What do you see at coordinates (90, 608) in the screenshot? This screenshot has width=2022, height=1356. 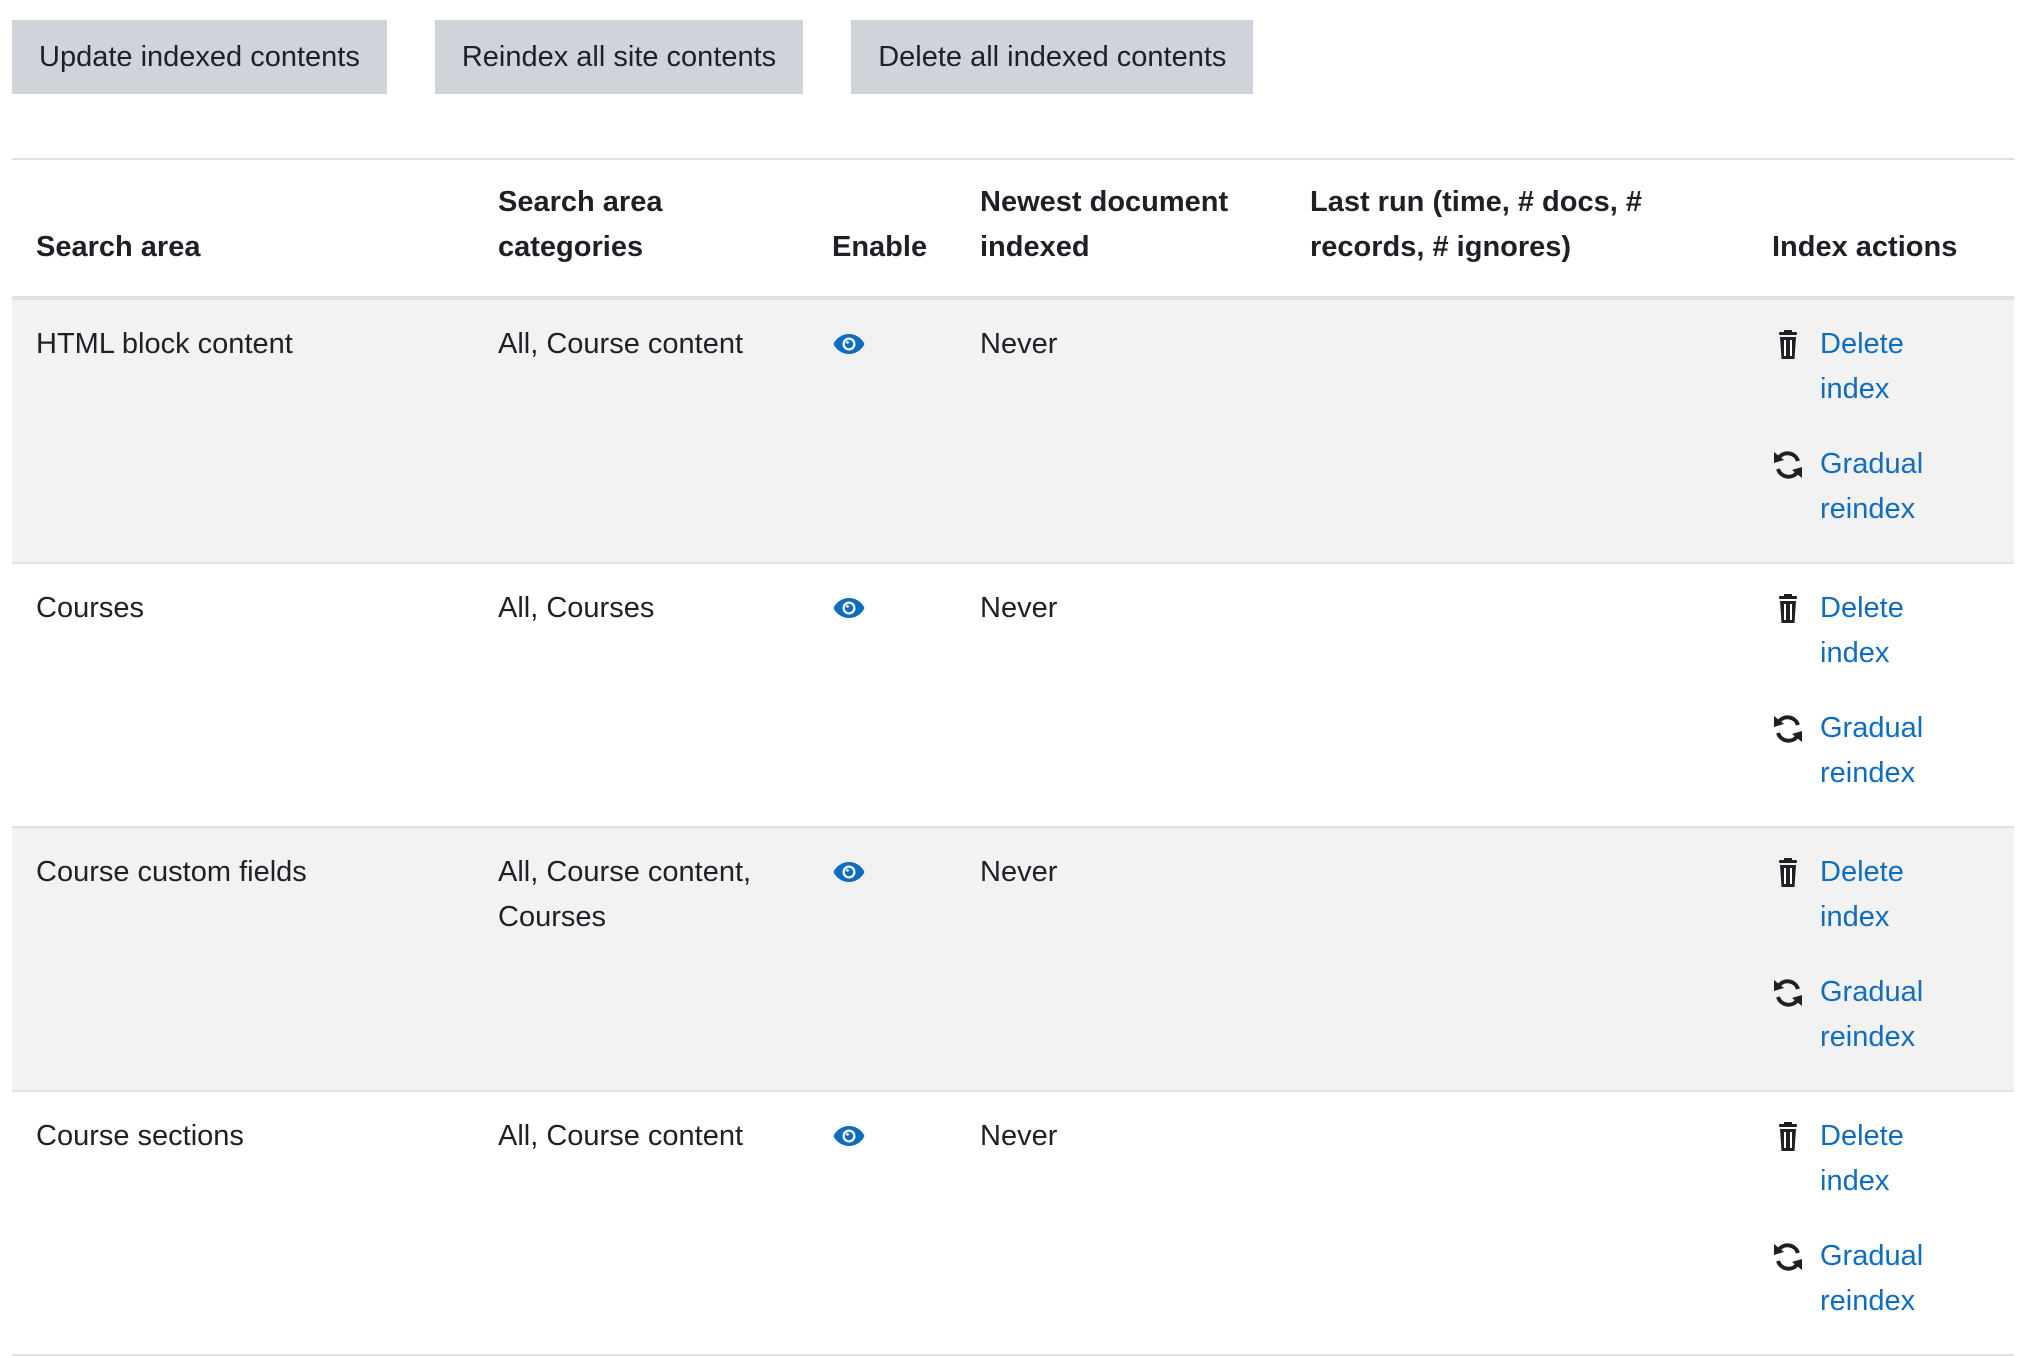 I see `search-area-name: Courses` at bounding box center [90, 608].